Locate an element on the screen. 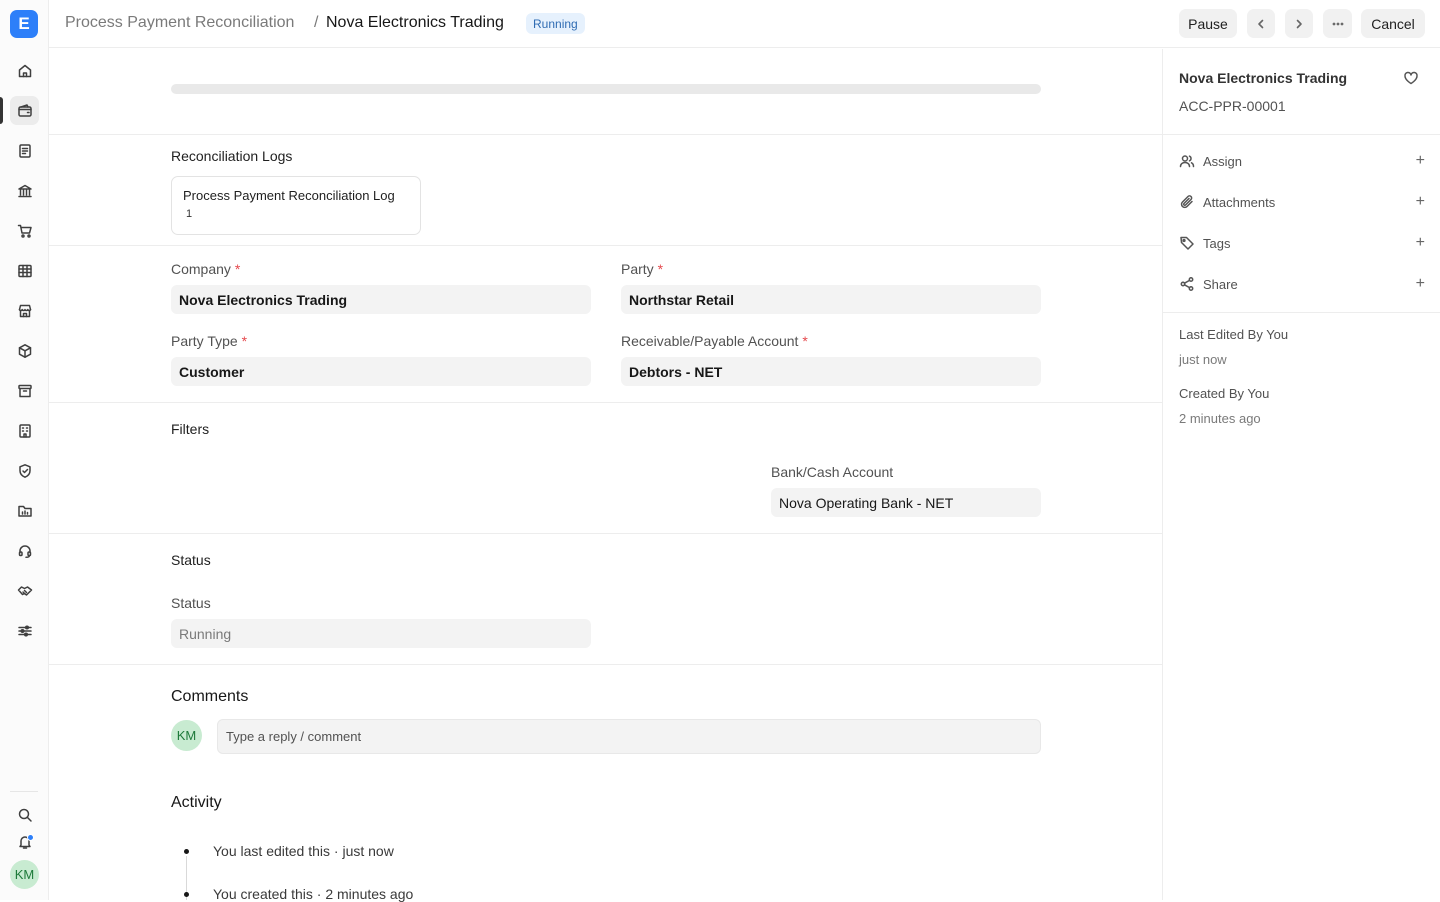 Image resolution: width=1440 pixels, height=902 pixels. sliders-icon is located at coordinates (24, 630).